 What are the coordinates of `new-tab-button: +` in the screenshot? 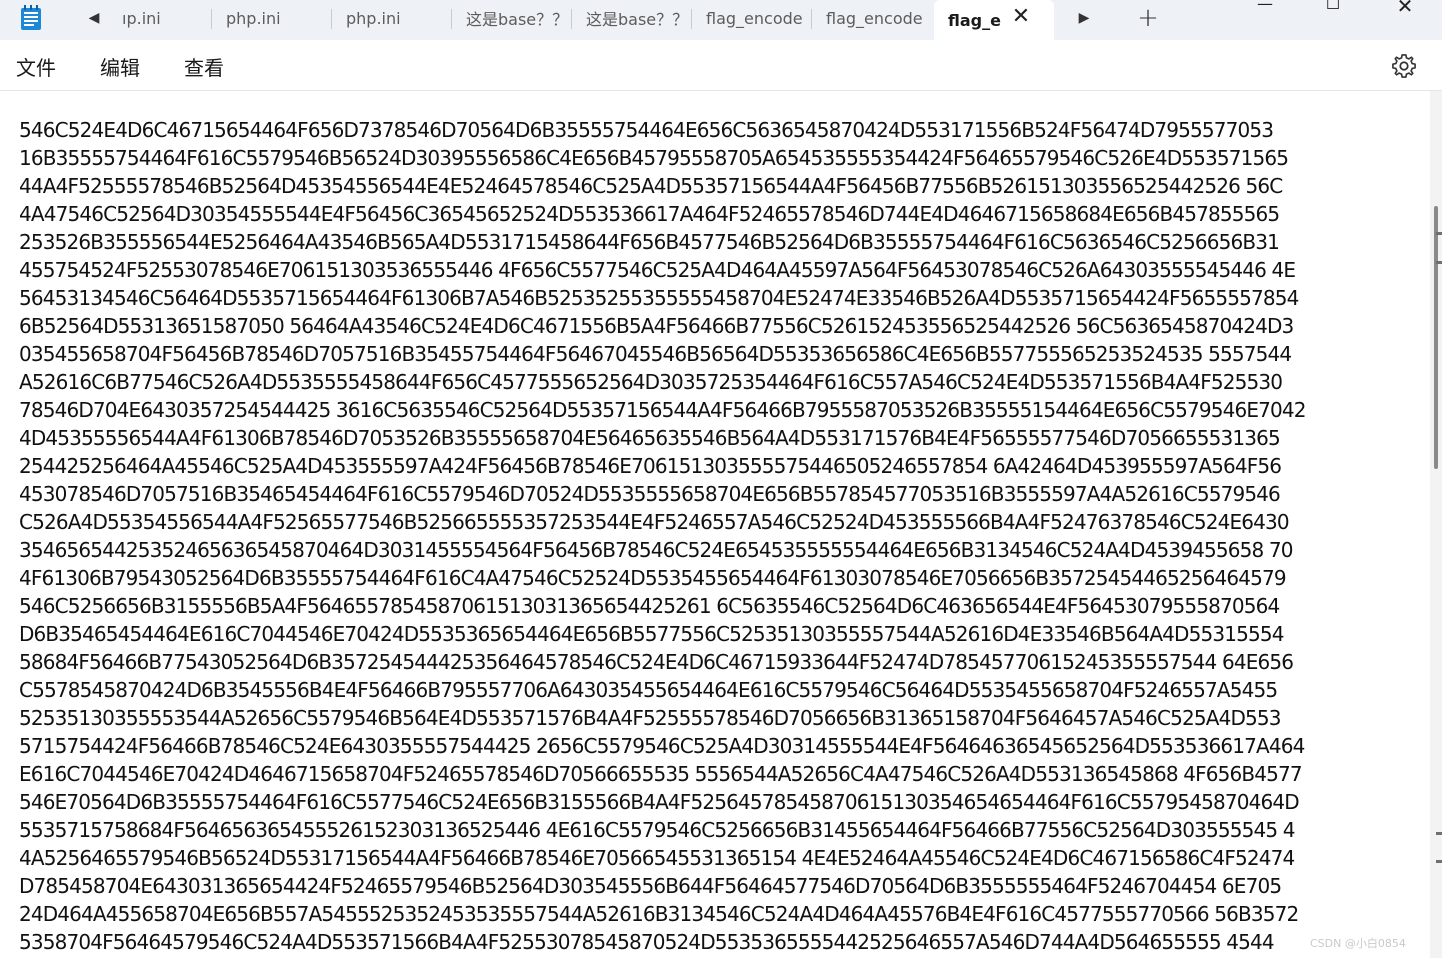 It's located at (1148, 18).